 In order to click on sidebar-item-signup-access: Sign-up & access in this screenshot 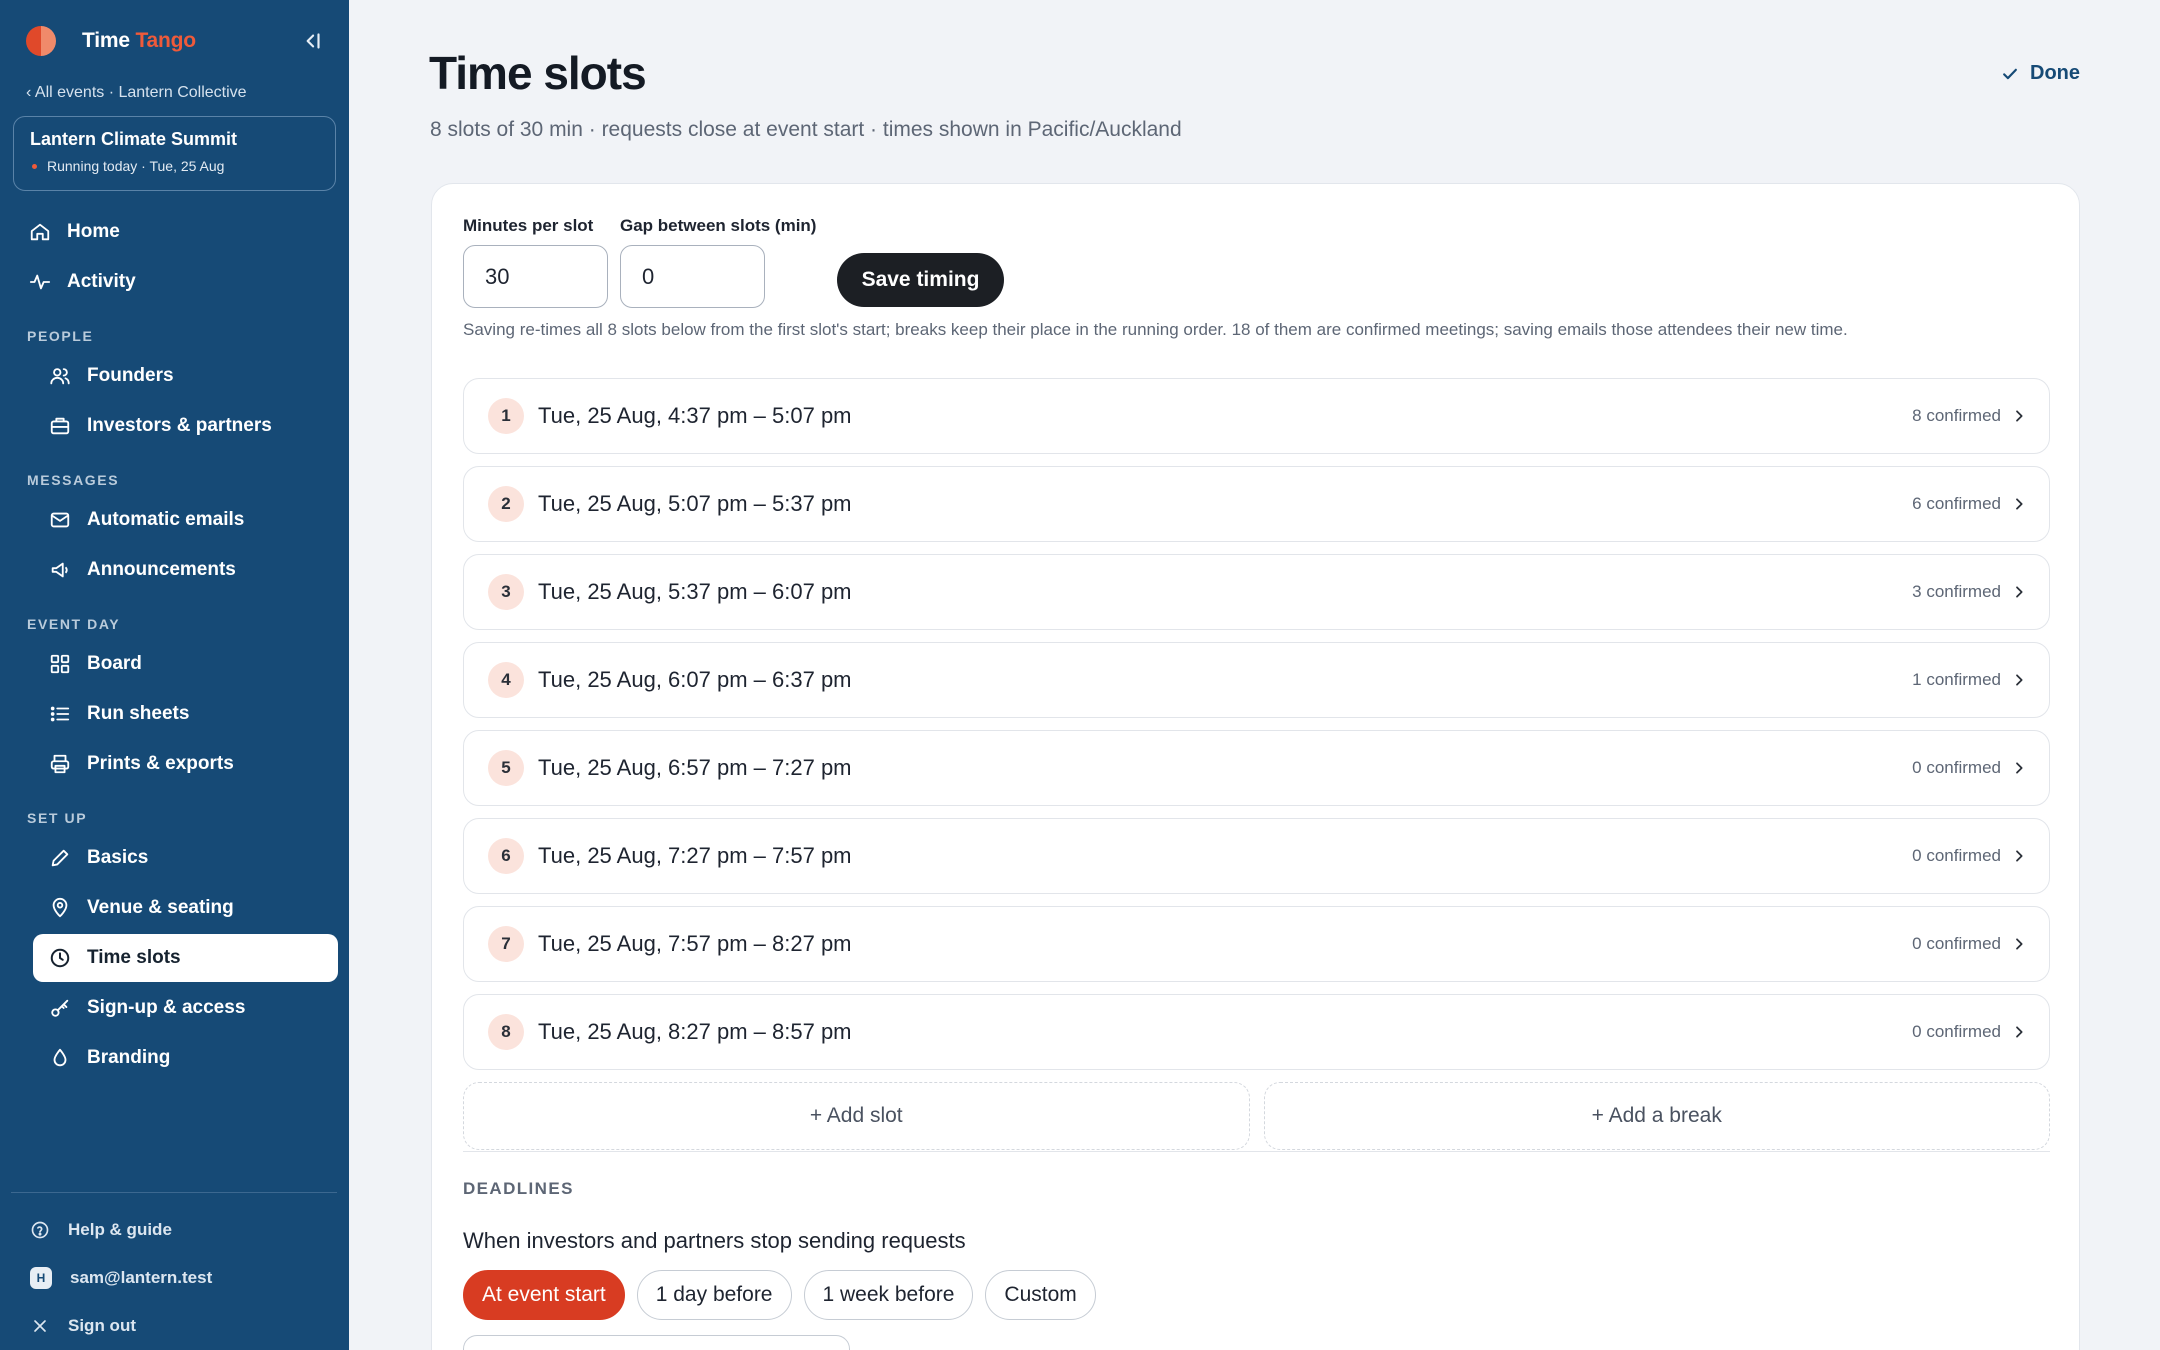, I will do `click(185, 1008)`.